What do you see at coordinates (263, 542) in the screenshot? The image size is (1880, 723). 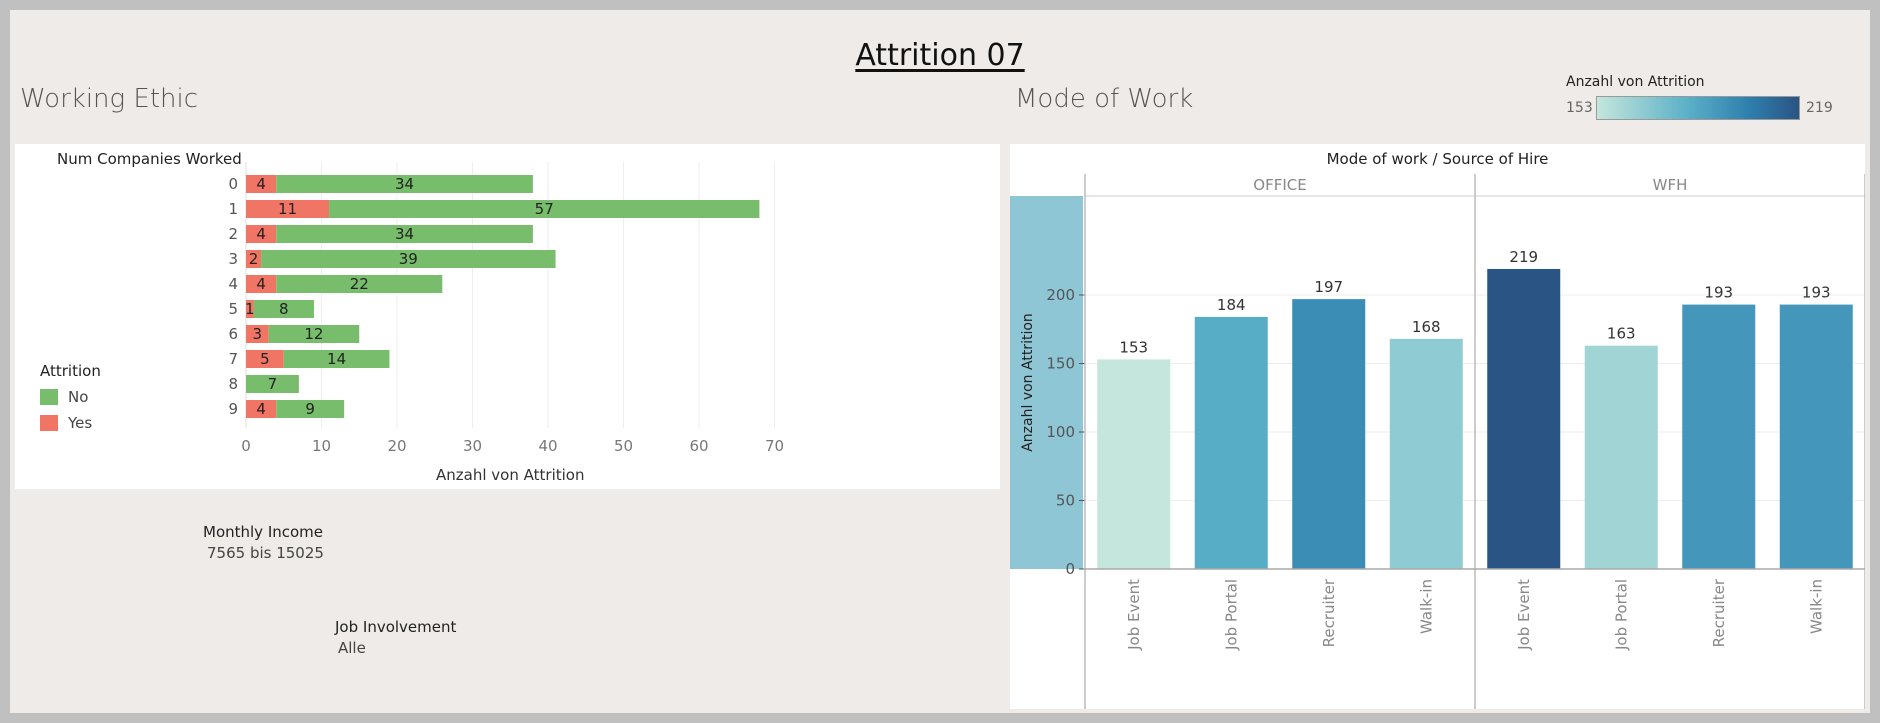 I see `monthly-income-filter: Monthly Income 7565 bis 15025` at bounding box center [263, 542].